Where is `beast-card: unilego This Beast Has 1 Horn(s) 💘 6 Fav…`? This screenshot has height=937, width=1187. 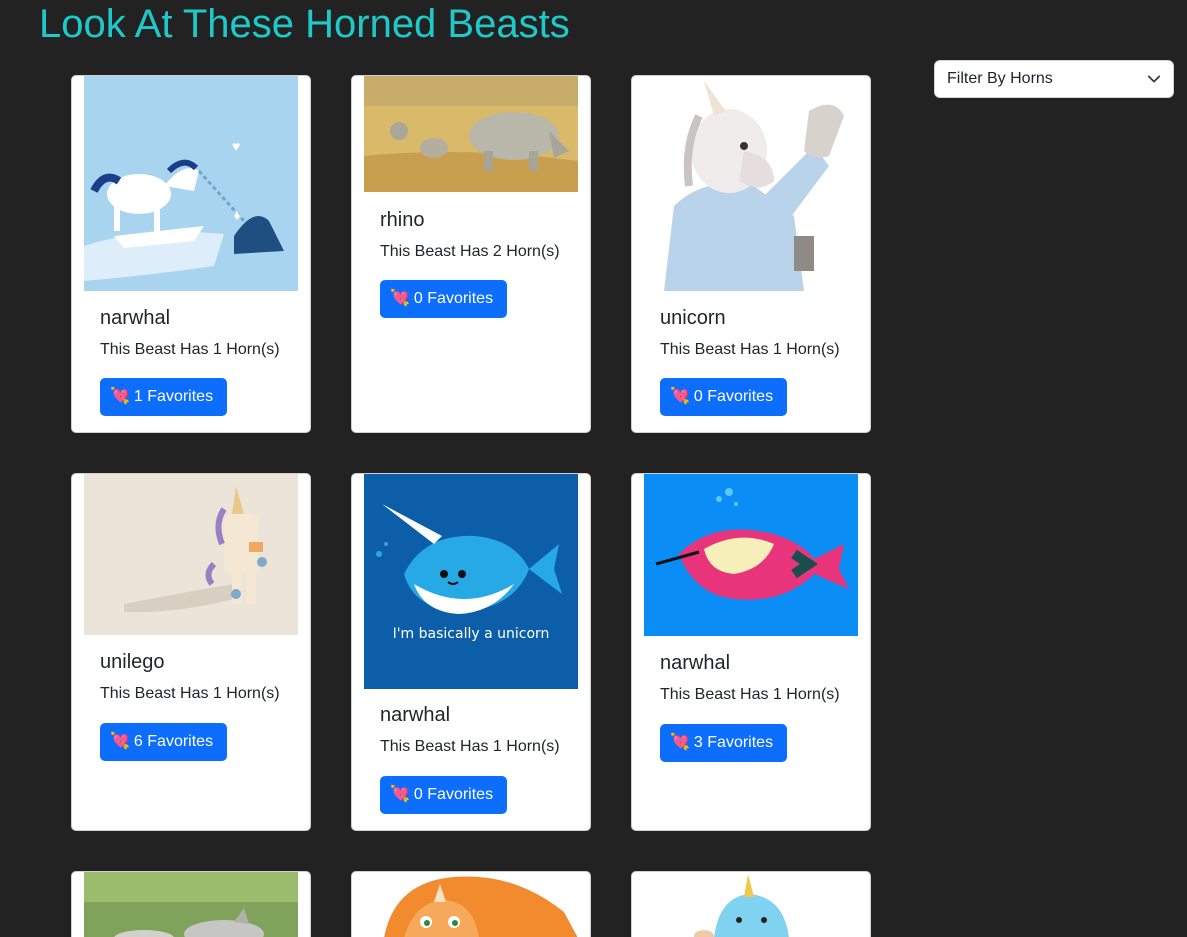 beast-card: unilego This Beast Has 1 Horn(s) 💘 6 Fav… is located at coordinates (191, 652).